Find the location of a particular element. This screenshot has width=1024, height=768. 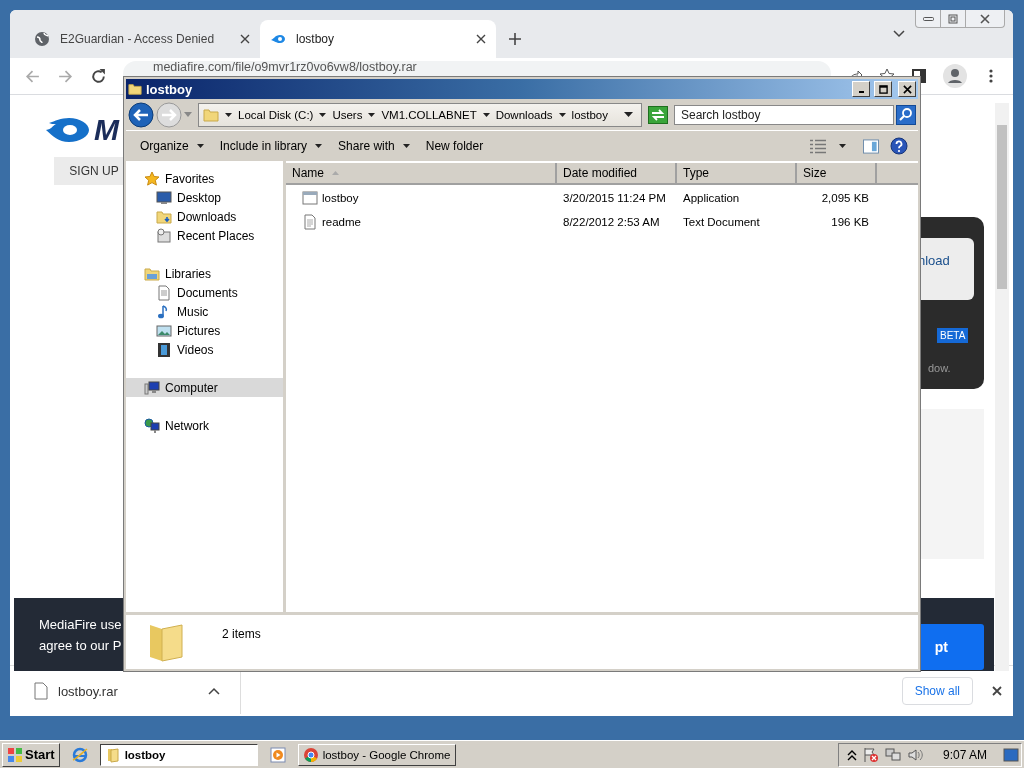

toolbar-button: Organize is located at coordinates (172, 146).